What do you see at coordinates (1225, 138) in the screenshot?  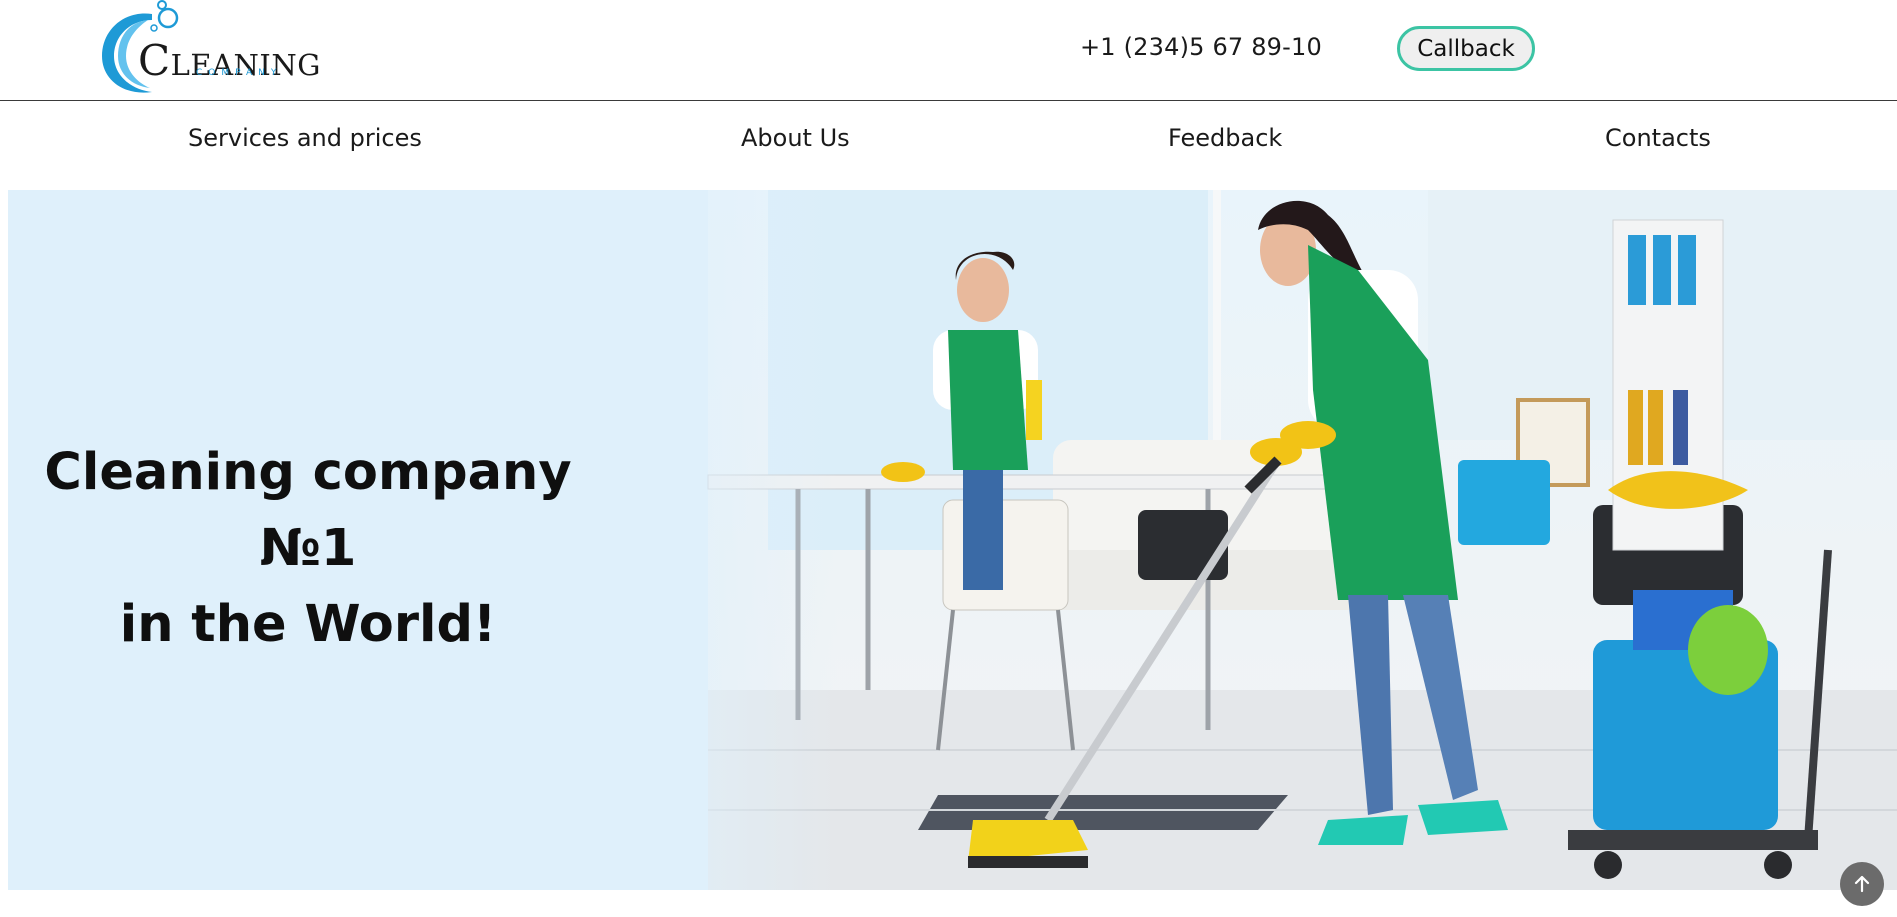 I see `nav-item-feedback: Feedback` at bounding box center [1225, 138].